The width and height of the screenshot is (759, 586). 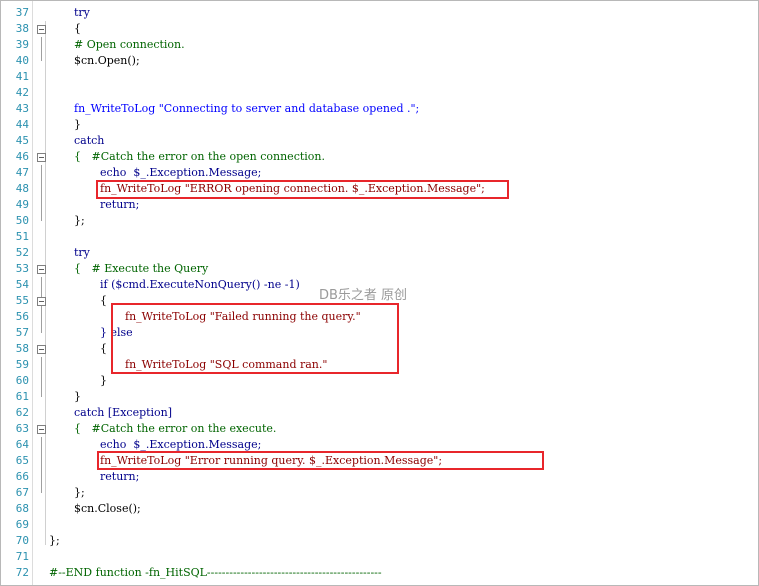 What do you see at coordinates (378, 173) in the screenshot?
I see `code-line: 47 echo $_.Exception.Message;` at bounding box center [378, 173].